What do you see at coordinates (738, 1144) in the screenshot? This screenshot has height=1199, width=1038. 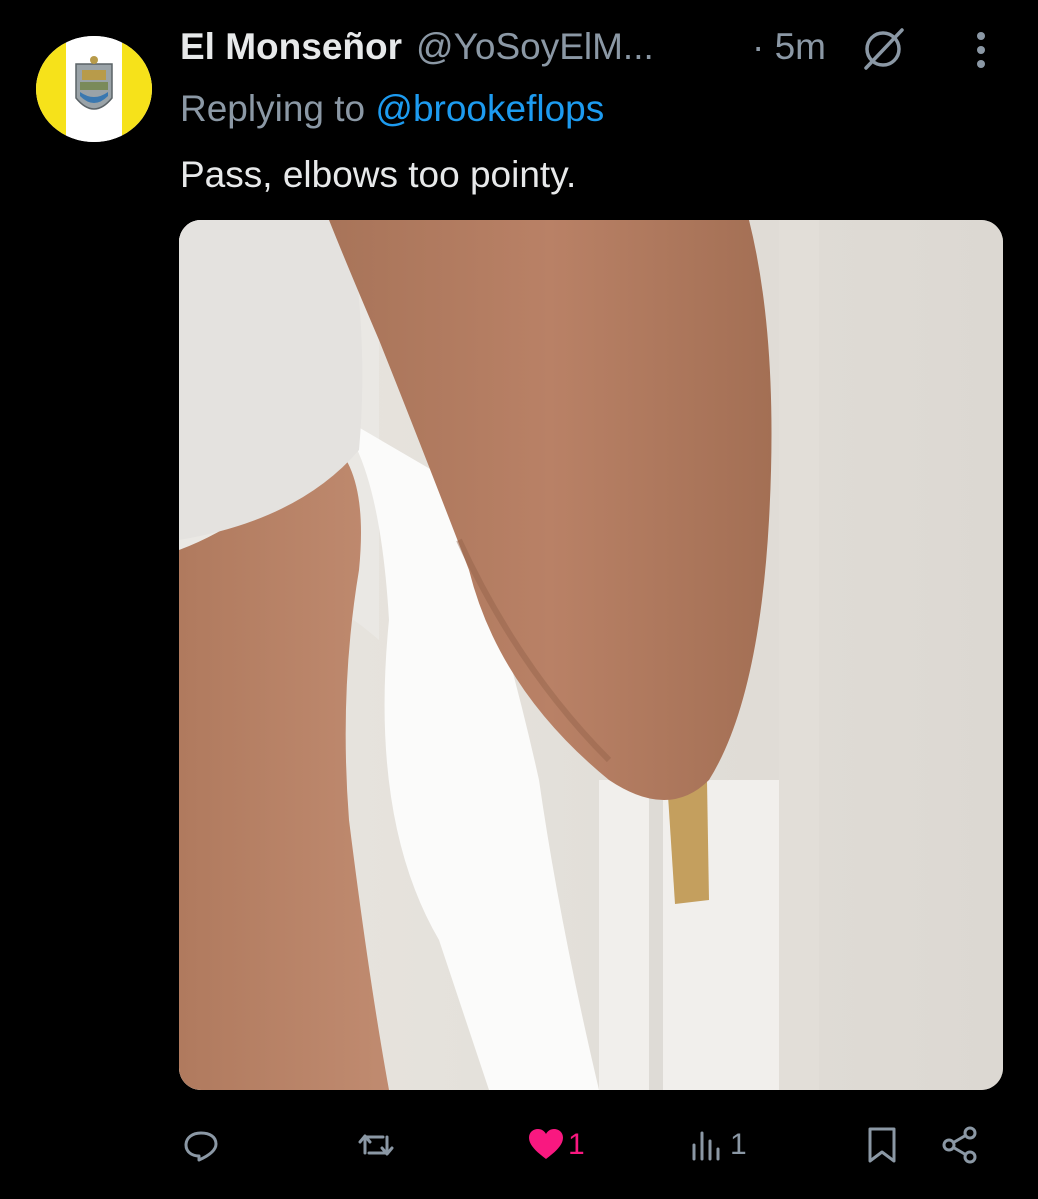 I see `view-count: 1` at bounding box center [738, 1144].